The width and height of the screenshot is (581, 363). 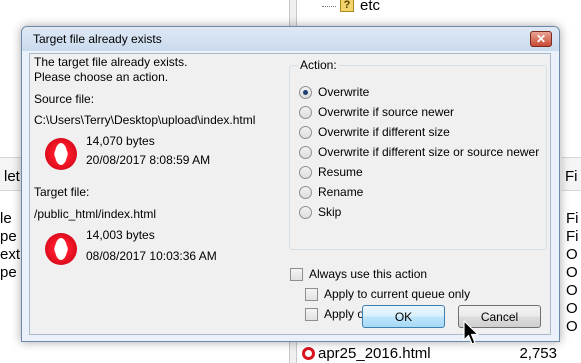 I want to click on source-file-size: 14,070 bytes, so click(x=120, y=141).